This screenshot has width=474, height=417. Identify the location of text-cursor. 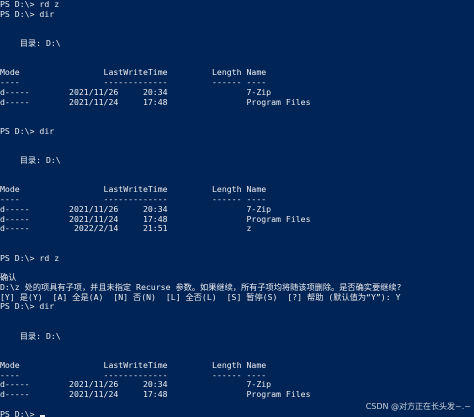
(43, 415).